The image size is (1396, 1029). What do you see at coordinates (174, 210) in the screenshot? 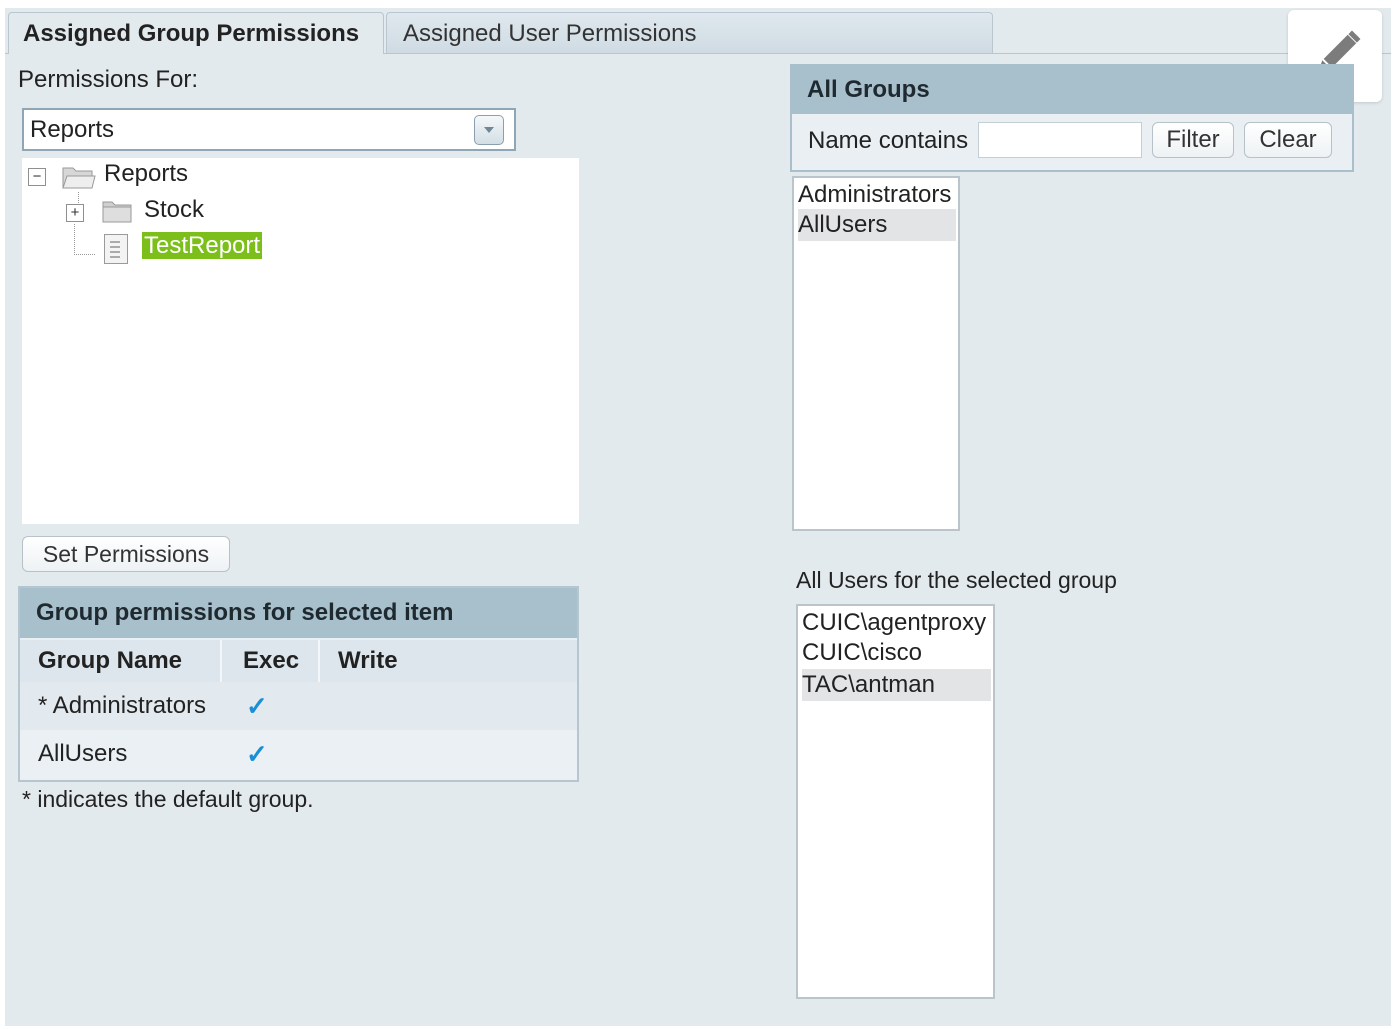
I see `tree-node-stock: Stock` at bounding box center [174, 210].